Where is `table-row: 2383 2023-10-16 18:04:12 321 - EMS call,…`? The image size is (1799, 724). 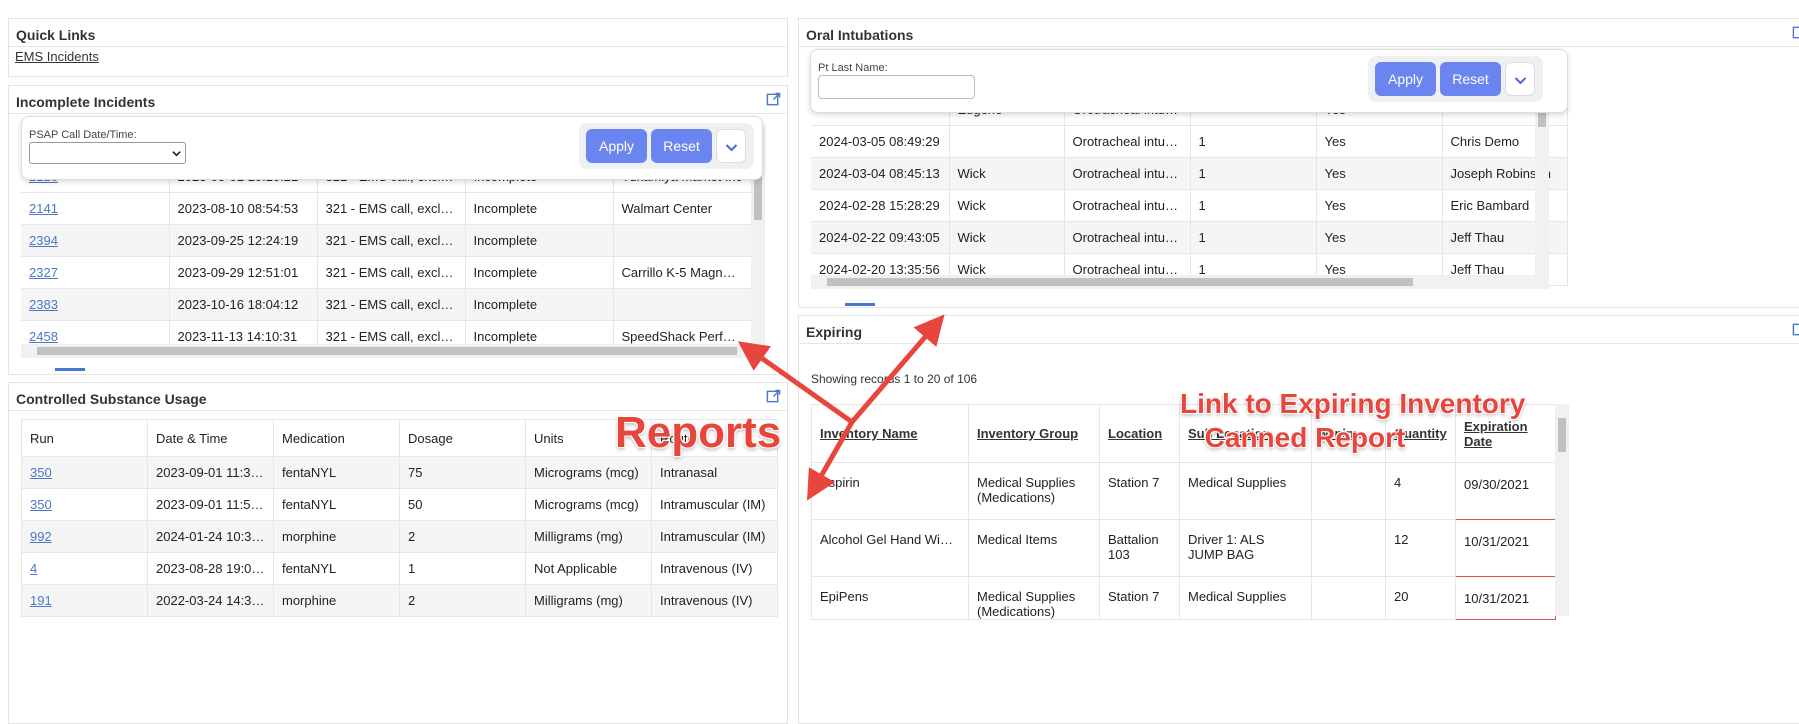
table-row: 2383 2023-10-16 18:04:12 321 - EMS call,… is located at coordinates (386, 304).